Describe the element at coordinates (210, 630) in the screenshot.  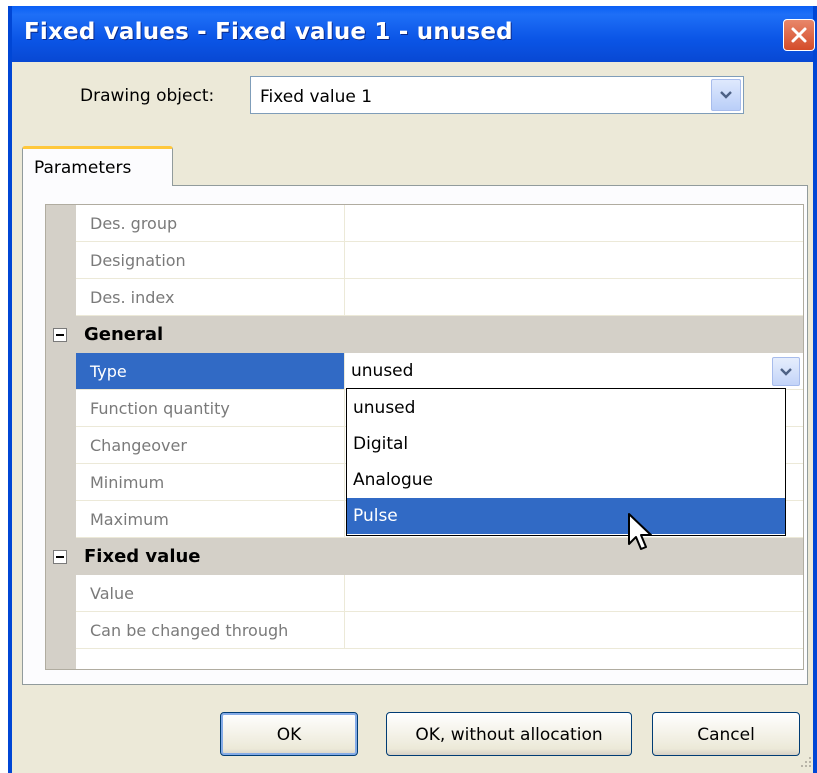
I see `property-name: Can be changed through` at that location.